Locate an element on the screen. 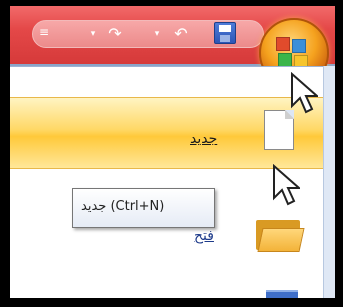  redo-dropdown-button: ▾ is located at coordinates (93, 34).